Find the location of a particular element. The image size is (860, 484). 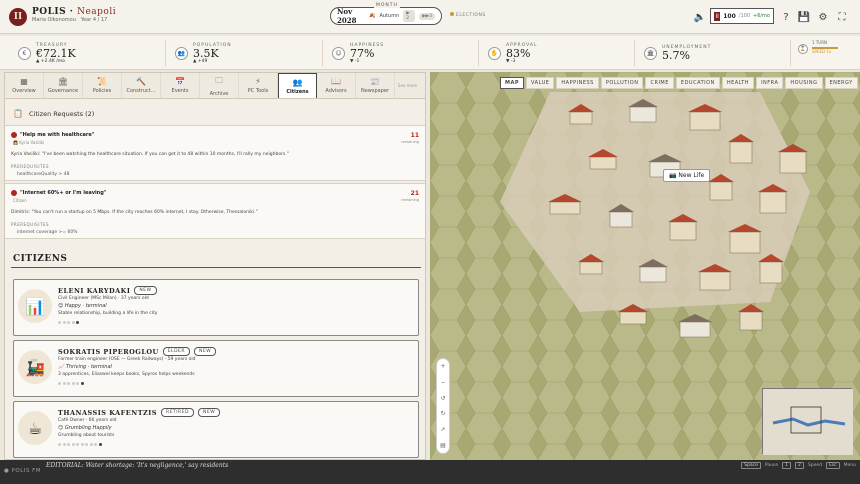

story-progress is located at coordinates (71, 383).